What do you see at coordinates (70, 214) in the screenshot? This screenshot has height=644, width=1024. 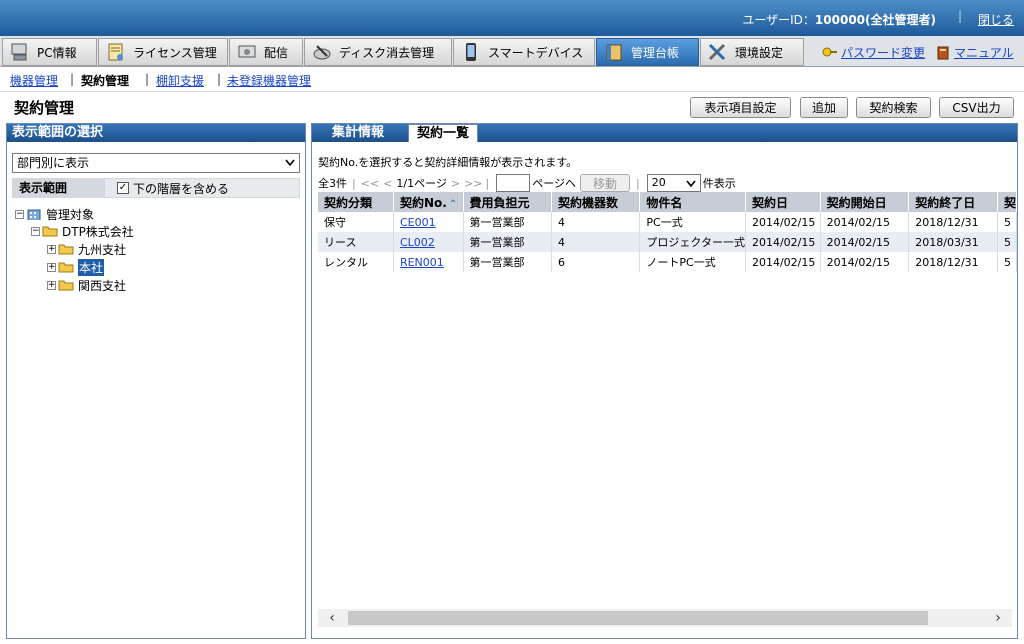 I see `tree-node-label: 管理対象` at bounding box center [70, 214].